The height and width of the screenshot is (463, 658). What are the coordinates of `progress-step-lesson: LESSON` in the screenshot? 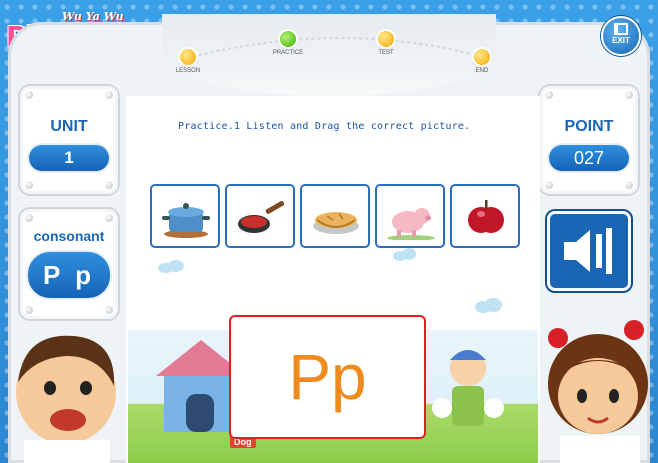 It's located at (188, 61).